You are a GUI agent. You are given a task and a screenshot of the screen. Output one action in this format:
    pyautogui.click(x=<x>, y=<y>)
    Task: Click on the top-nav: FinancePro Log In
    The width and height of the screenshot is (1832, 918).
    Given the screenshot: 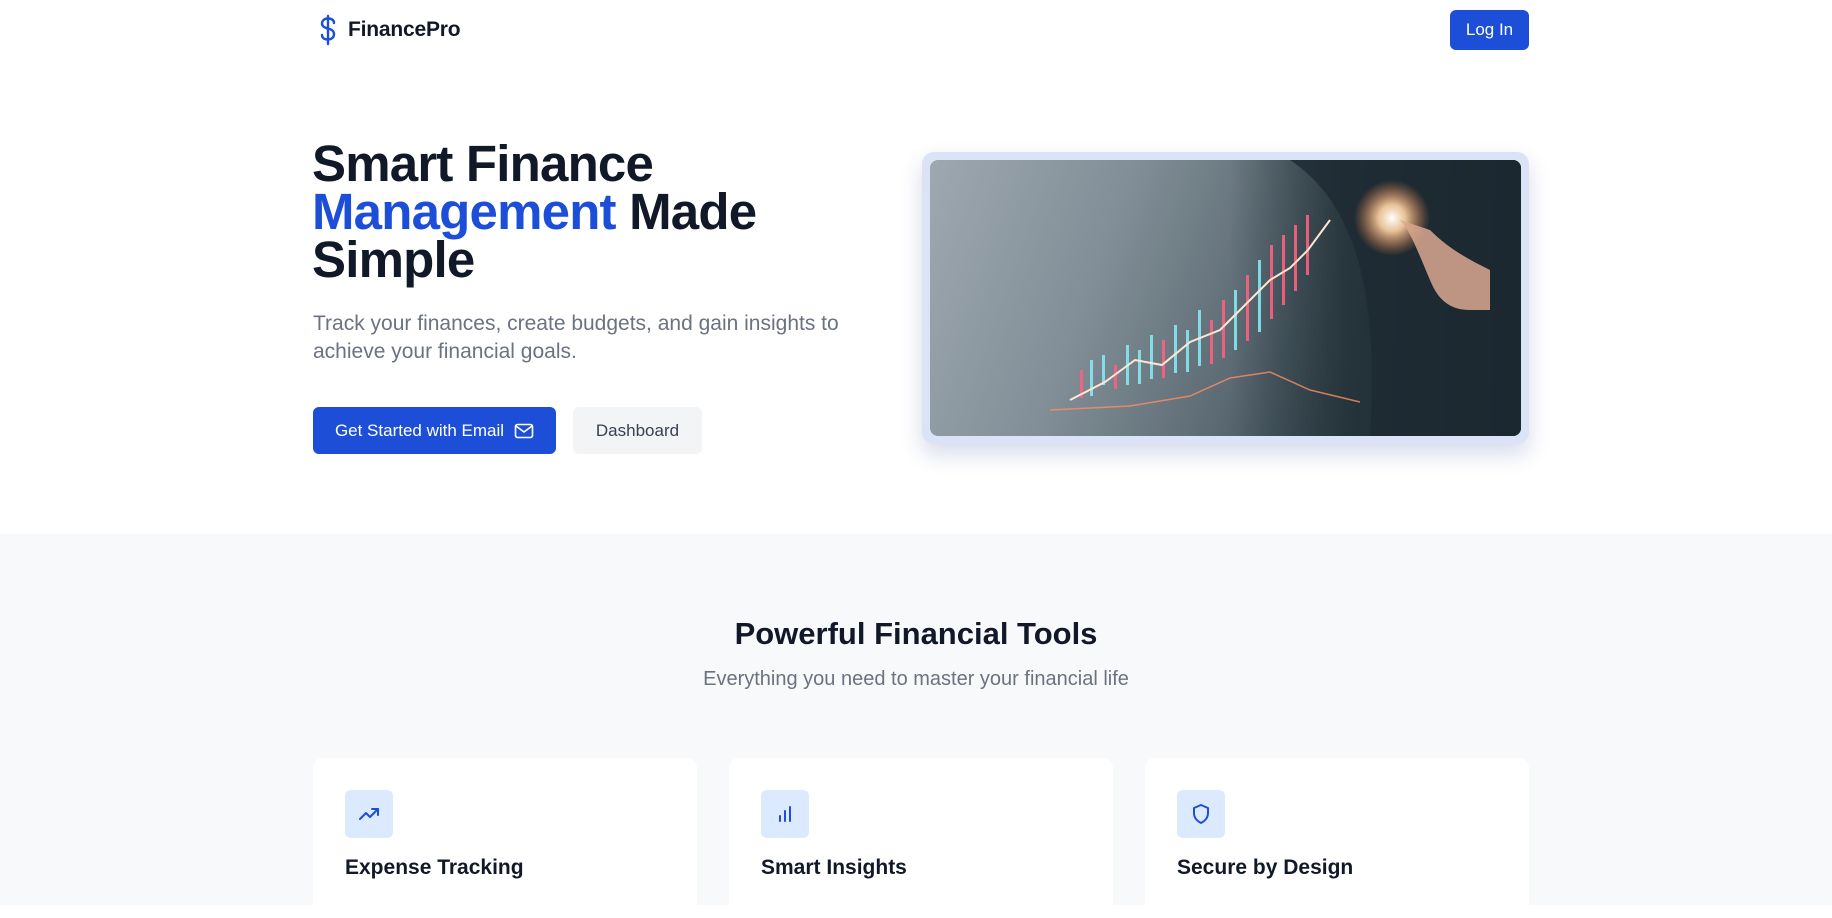 What is the action you would take?
    pyautogui.click(x=916, y=30)
    